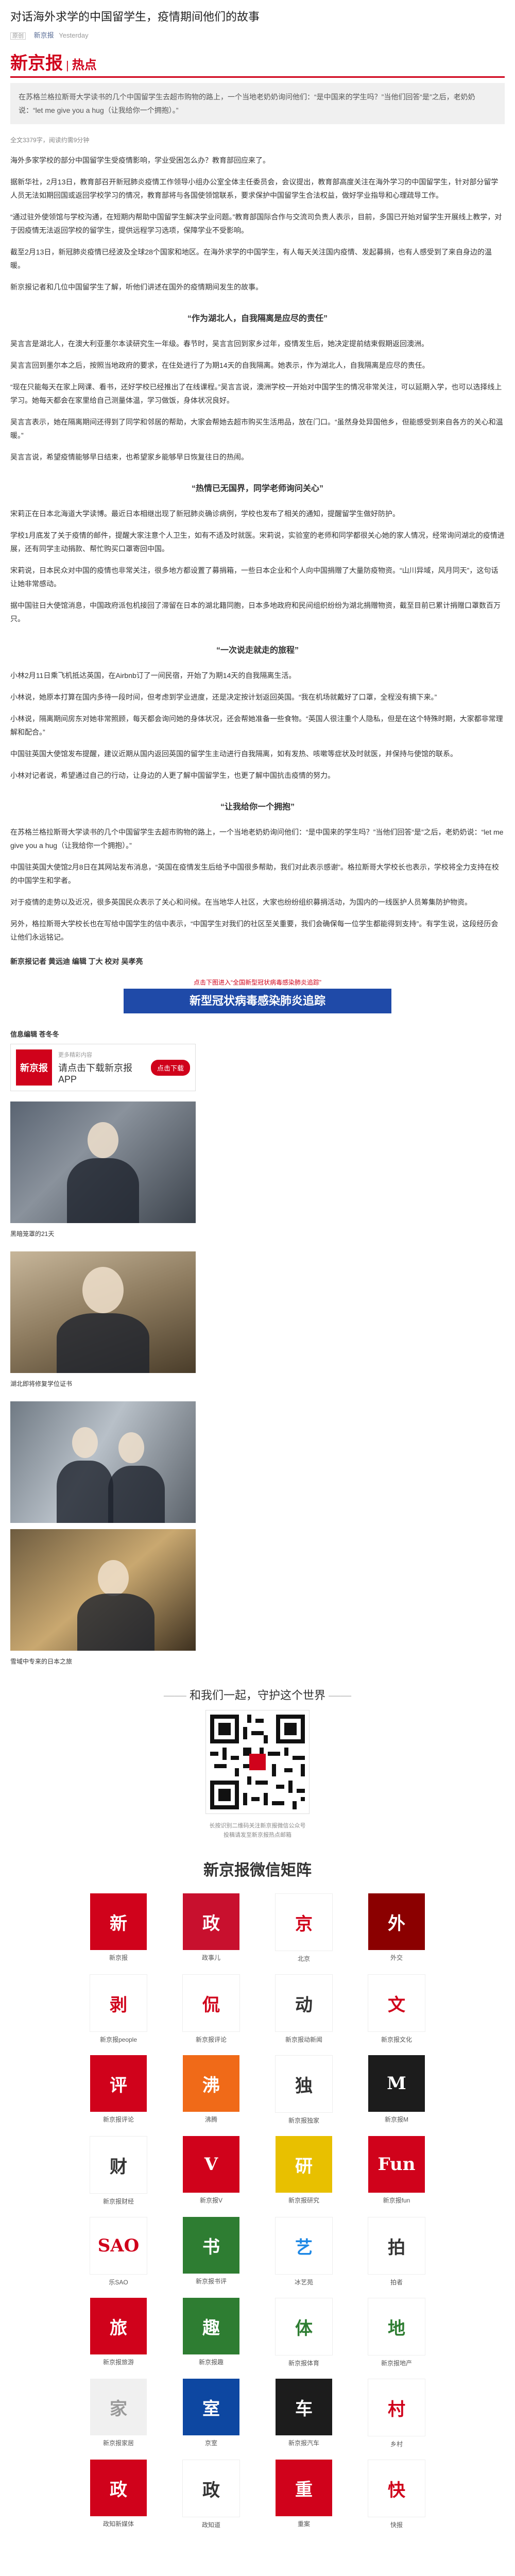 The image size is (515, 2576). Describe the element at coordinates (304, 2327) in the screenshot. I see `account-logo-icon: 体` at that location.